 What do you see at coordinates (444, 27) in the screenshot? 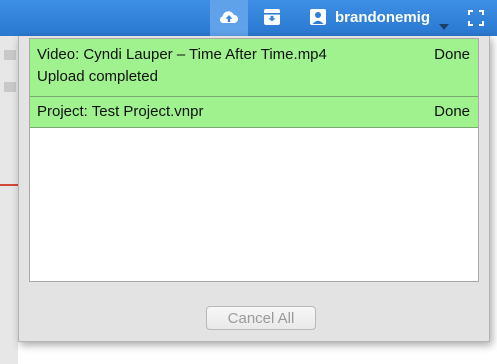
I see `chevron-down-icon` at bounding box center [444, 27].